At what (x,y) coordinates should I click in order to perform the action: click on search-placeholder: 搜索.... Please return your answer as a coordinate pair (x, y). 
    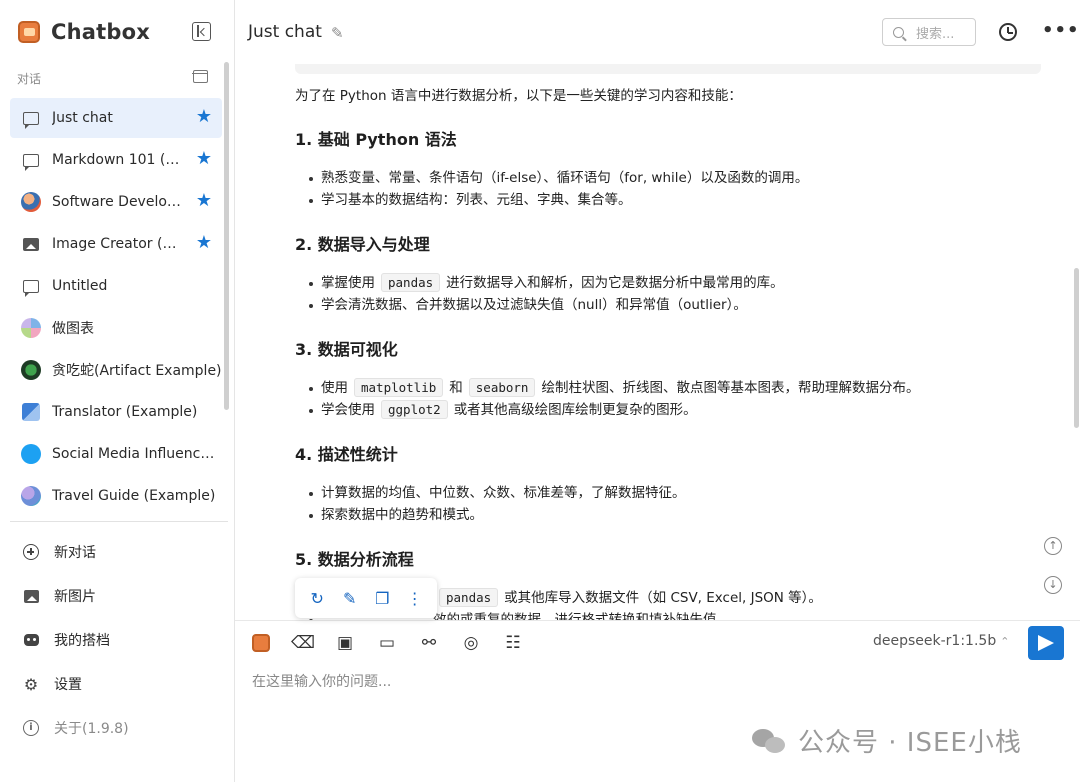
    Looking at the image, I should click on (935, 34).